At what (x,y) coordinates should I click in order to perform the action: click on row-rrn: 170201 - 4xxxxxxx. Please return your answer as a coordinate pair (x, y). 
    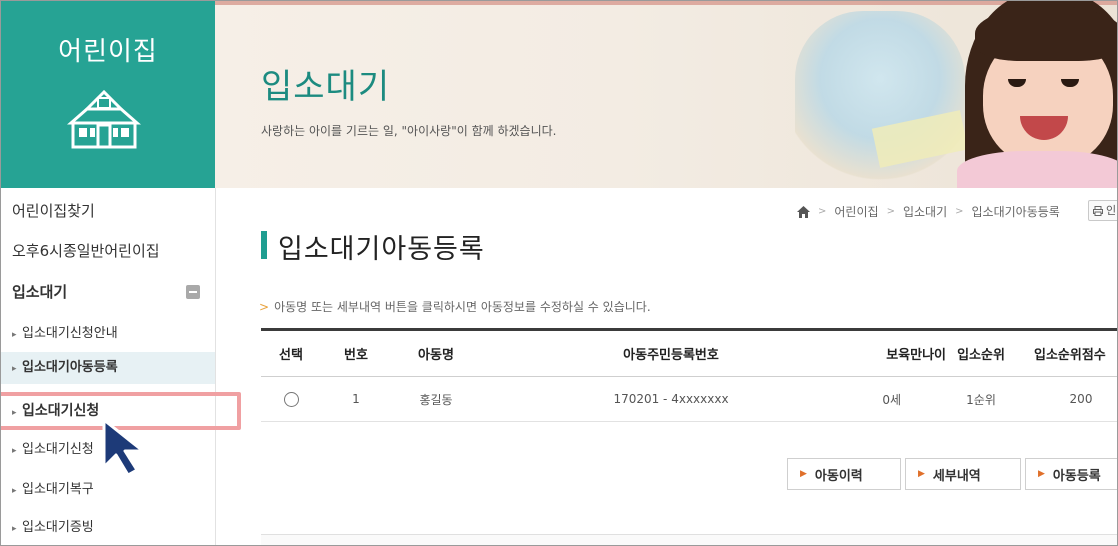
    Looking at the image, I should click on (671, 399).